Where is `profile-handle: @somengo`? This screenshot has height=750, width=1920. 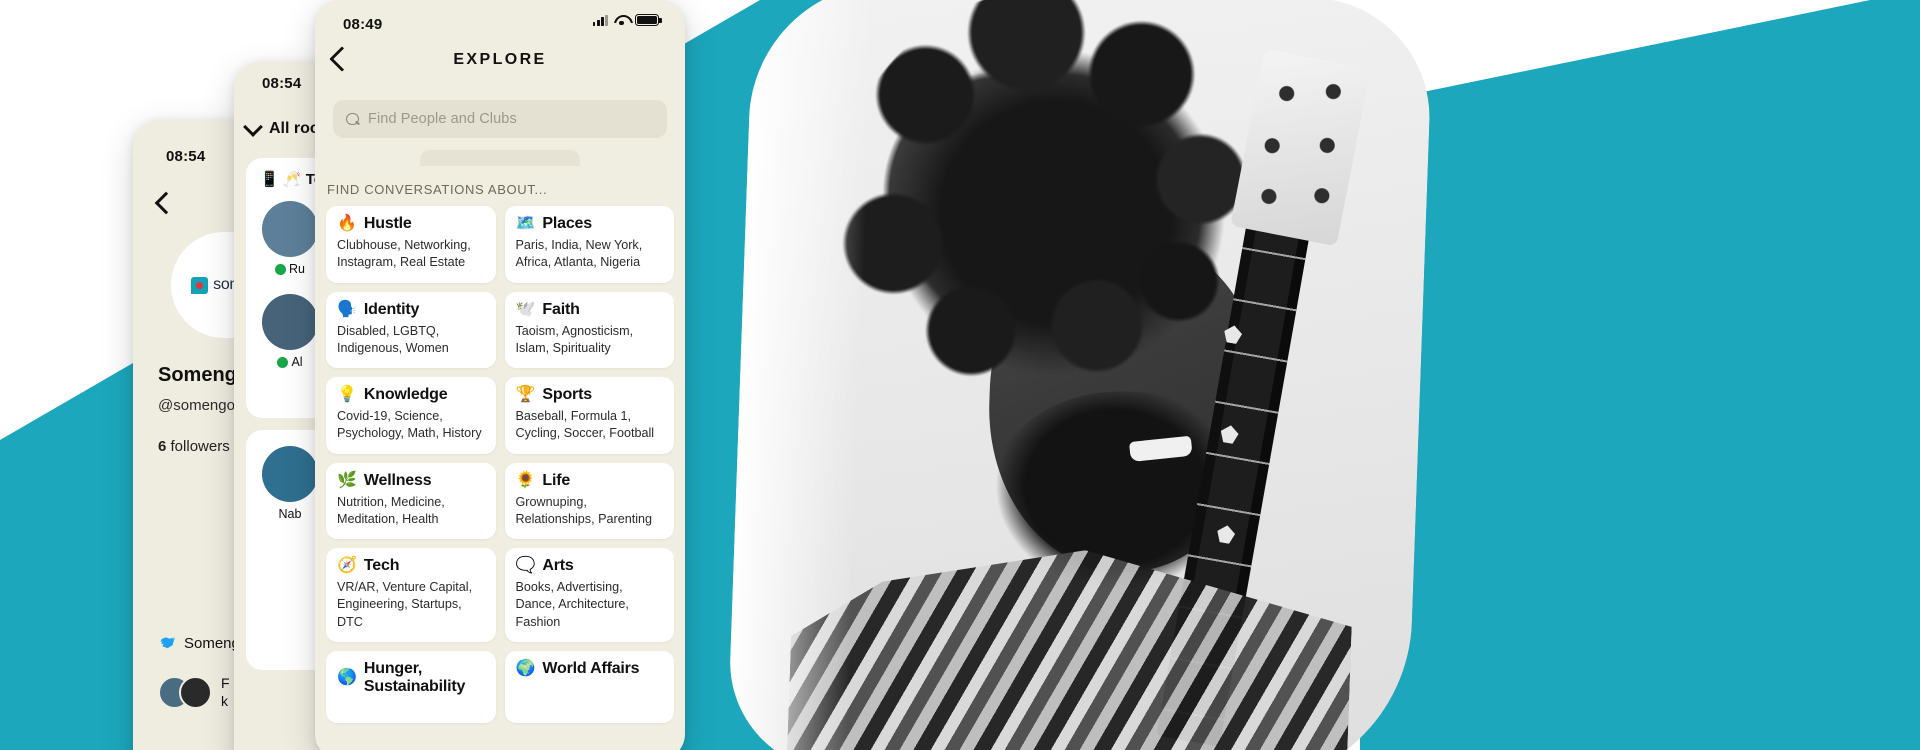
profile-handle: @somengo is located at coordinates (196, 405).